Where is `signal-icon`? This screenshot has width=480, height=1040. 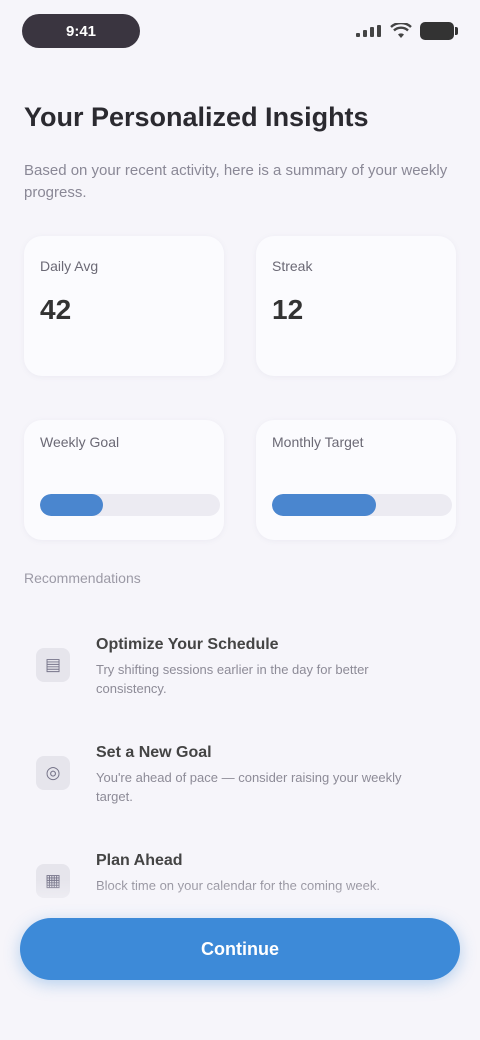
signal-icon is located at coordinates (368, 31).